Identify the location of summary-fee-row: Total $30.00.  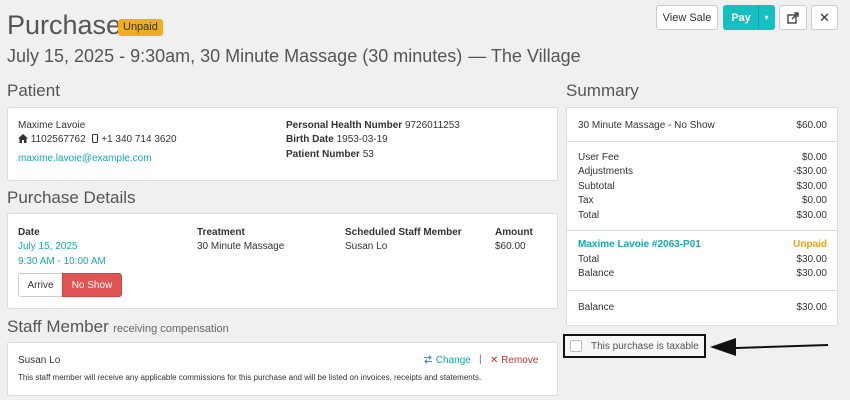
(702, 215).